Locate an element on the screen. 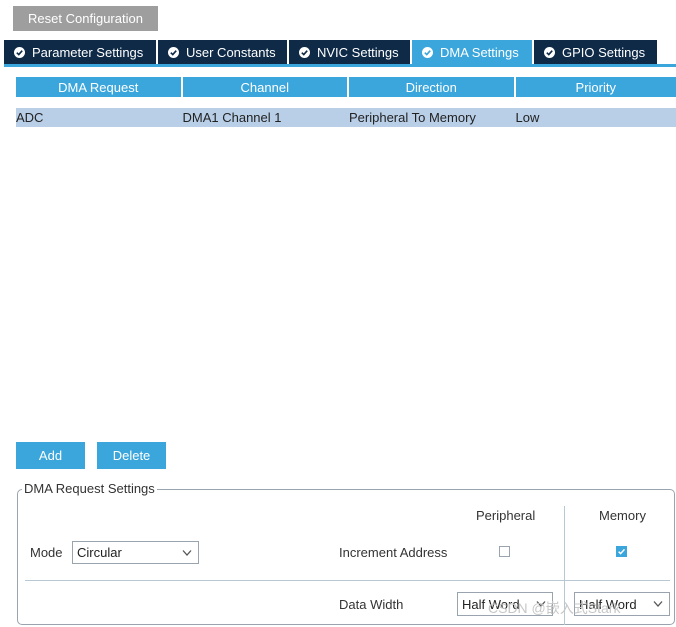  cell-direction: Peripheral To Memory is located at coordinates (412, 117).